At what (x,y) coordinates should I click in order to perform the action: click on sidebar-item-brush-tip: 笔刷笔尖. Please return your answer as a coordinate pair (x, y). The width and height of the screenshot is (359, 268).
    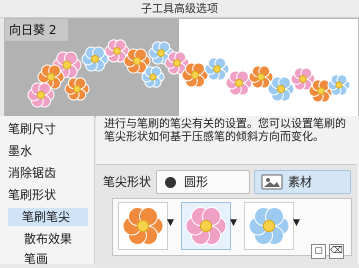
    Looking at the image, I should click on (48, 217).